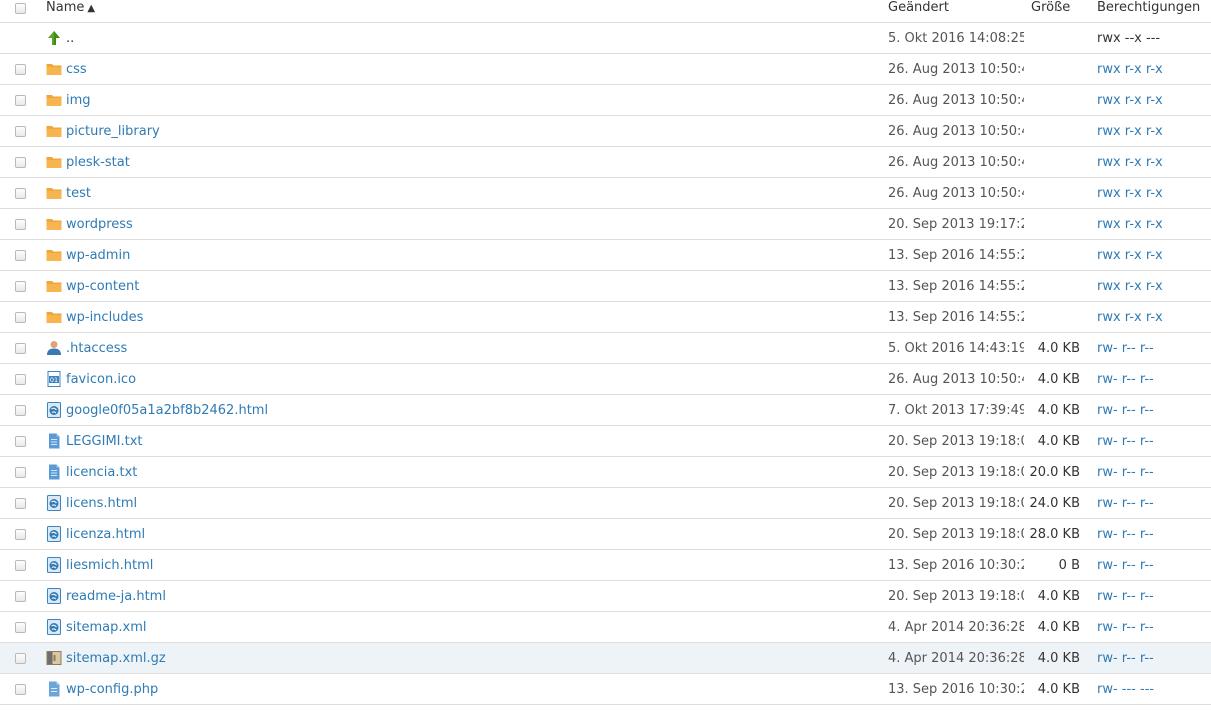 The image size is (1211, 721). Describe the element at coordinates (113, 131) in the screenshot. I see `file-name-link: picture_library` at that location.